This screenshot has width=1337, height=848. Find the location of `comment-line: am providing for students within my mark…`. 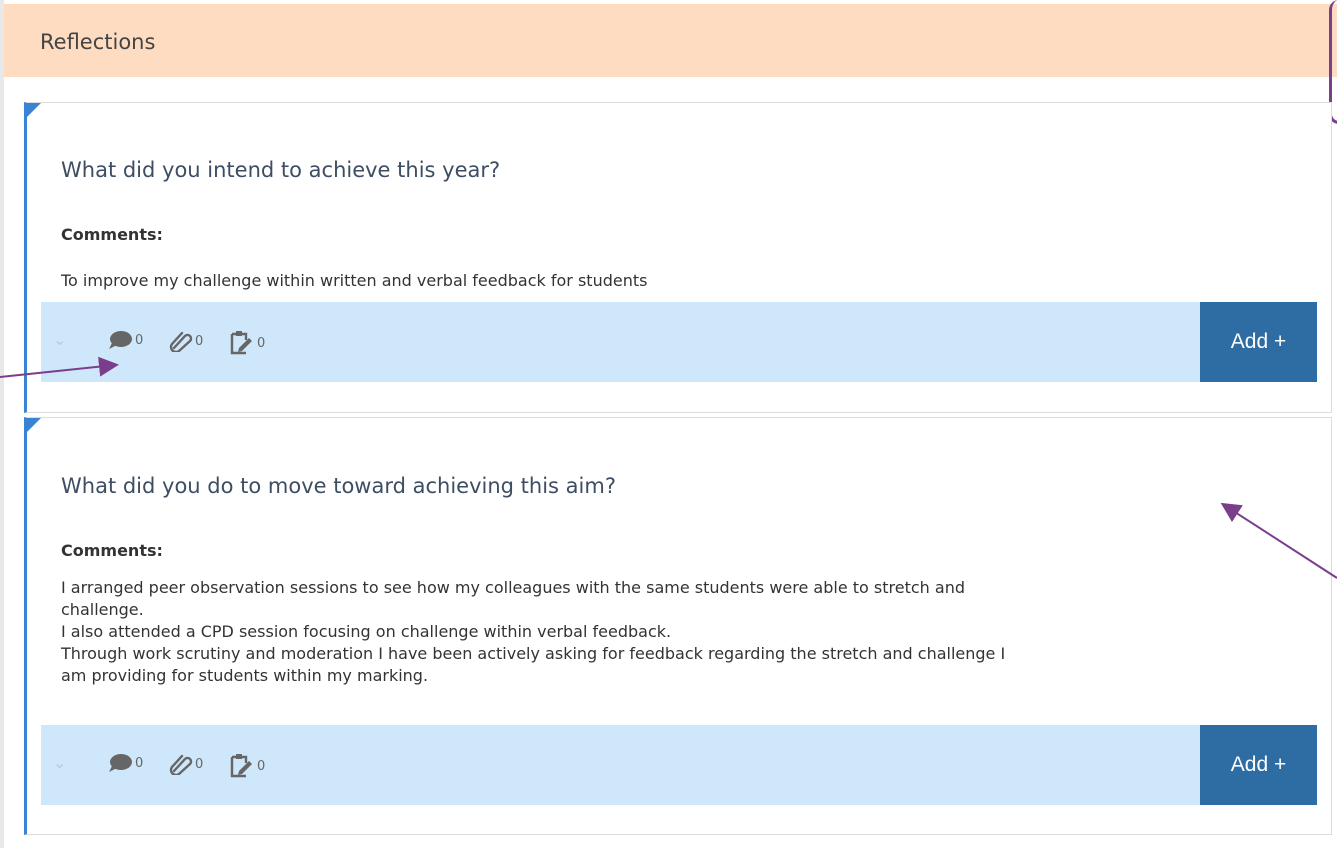

comment-line: am providing for students within my mark… is located at coordinates (245, 675).